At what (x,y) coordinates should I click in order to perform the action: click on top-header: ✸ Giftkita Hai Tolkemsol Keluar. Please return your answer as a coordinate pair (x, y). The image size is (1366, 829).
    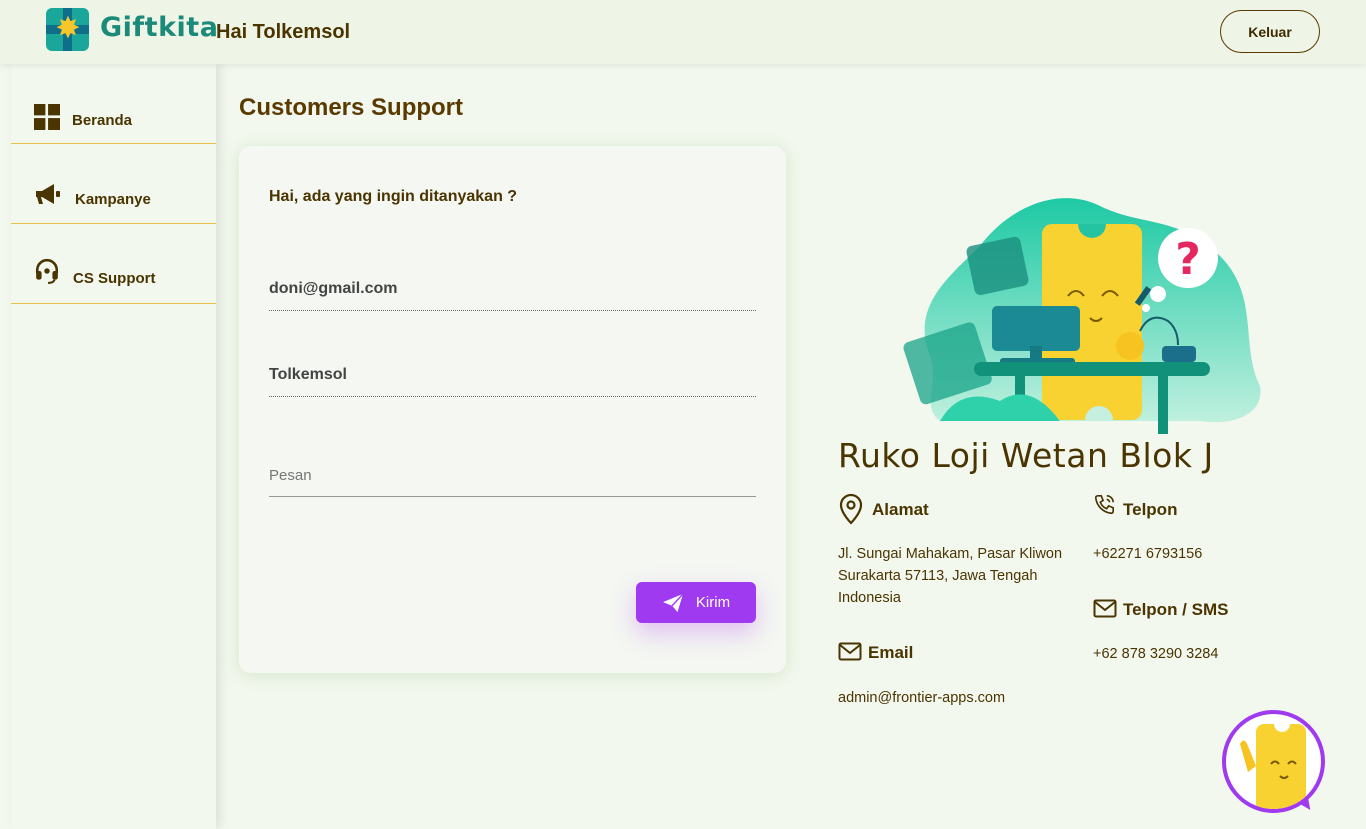
    Looking at the image, I should click on (683, 32).